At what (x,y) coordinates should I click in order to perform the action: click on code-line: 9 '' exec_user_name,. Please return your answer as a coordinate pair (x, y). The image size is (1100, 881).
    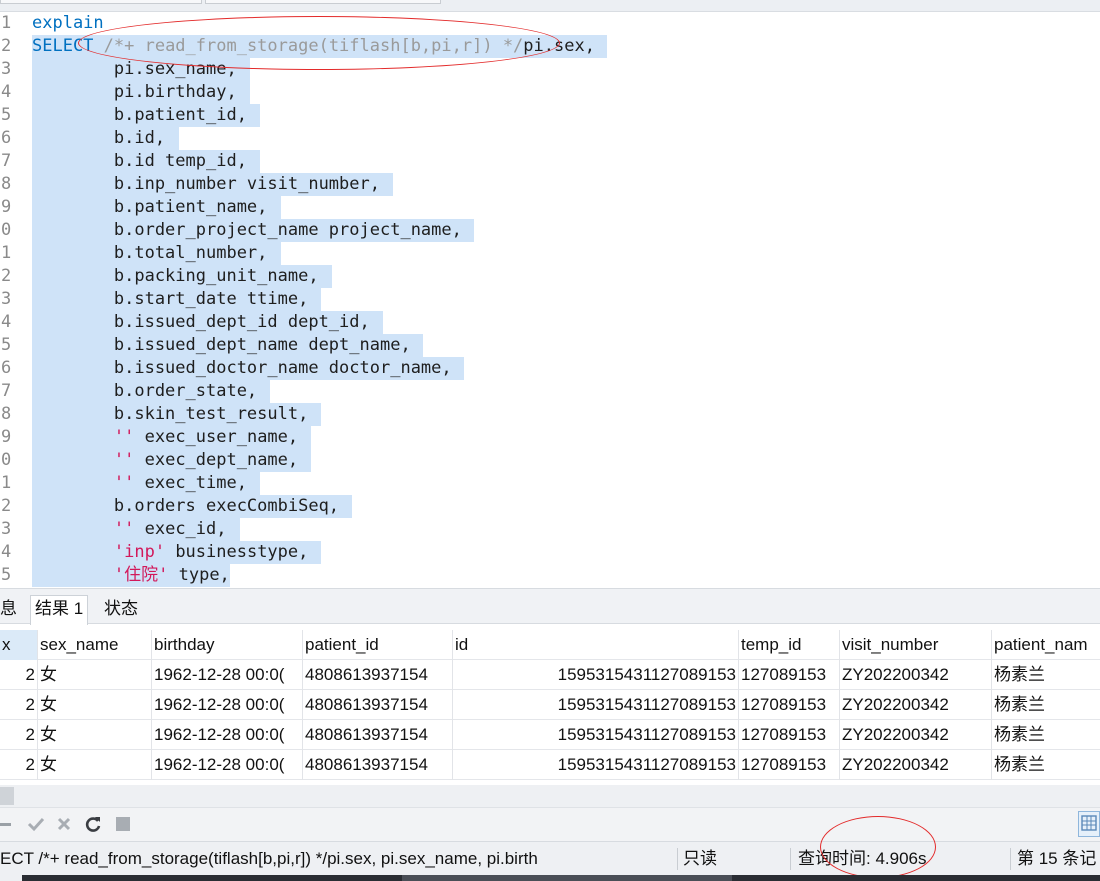
    Looking at the image, I should click on (550, 437).